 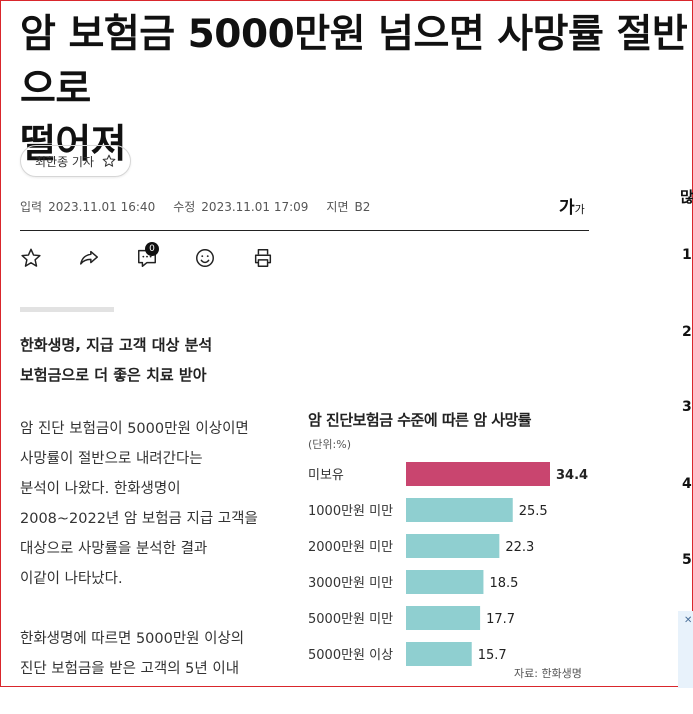 I want to click on article-toolbar: 0, so click(x=148, y=256).